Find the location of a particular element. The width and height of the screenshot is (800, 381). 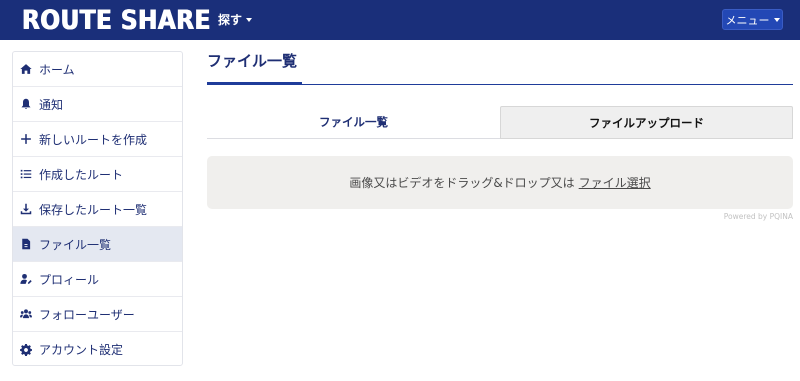

browse-files-link: ファイル選択 is located at coordinates (615, 182).